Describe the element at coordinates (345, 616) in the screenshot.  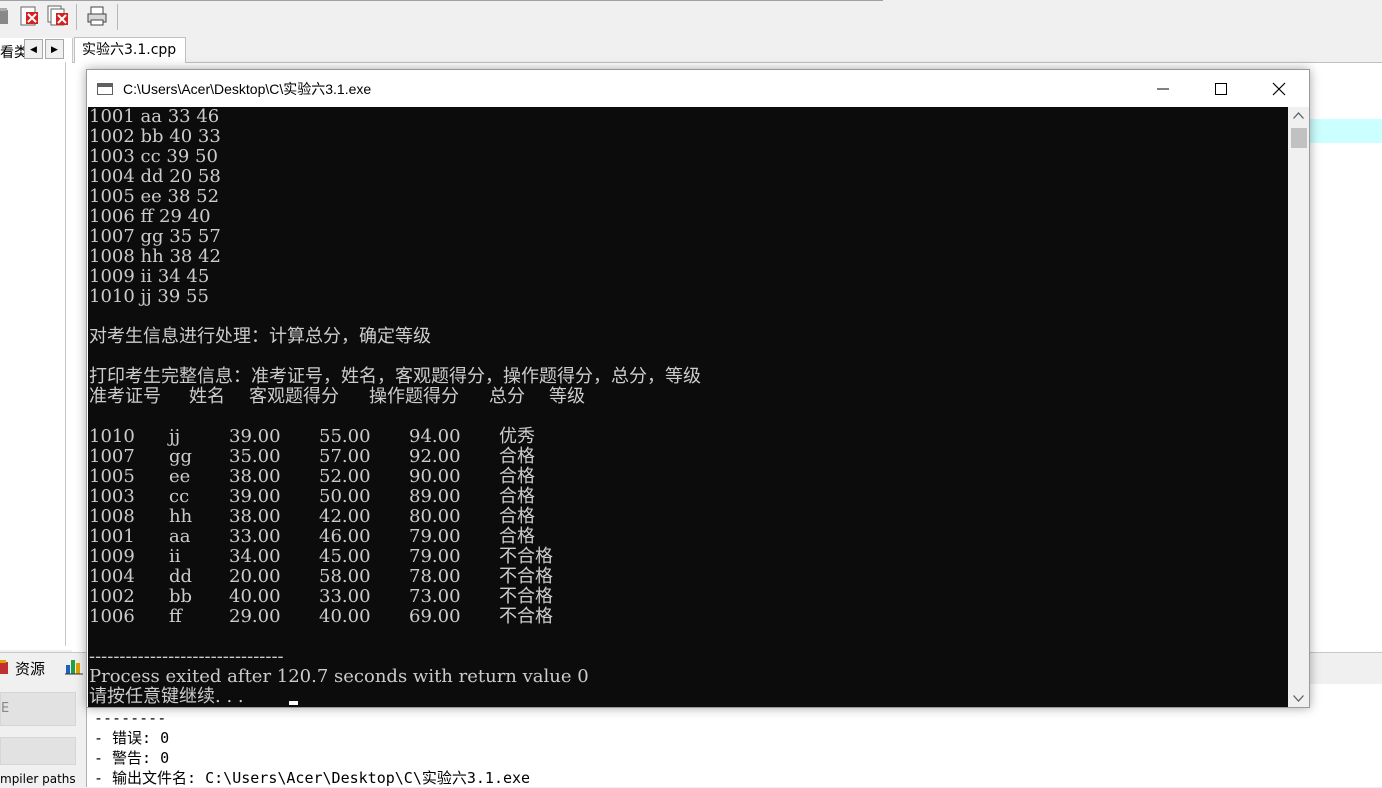
I see `cell-operation: 40.00` at that location.